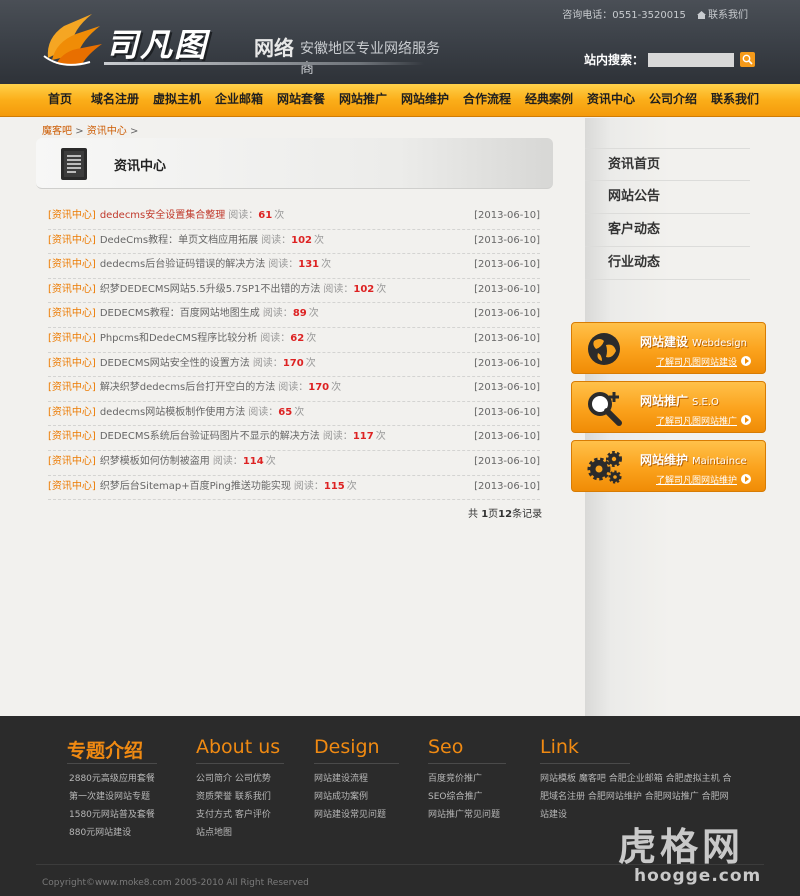 Image resolution: width=800 pixels, height=896 pixels. Describe the element at coordinates (425, 100) in the screenshot. I see `nav-item: 网站维护` at that location.